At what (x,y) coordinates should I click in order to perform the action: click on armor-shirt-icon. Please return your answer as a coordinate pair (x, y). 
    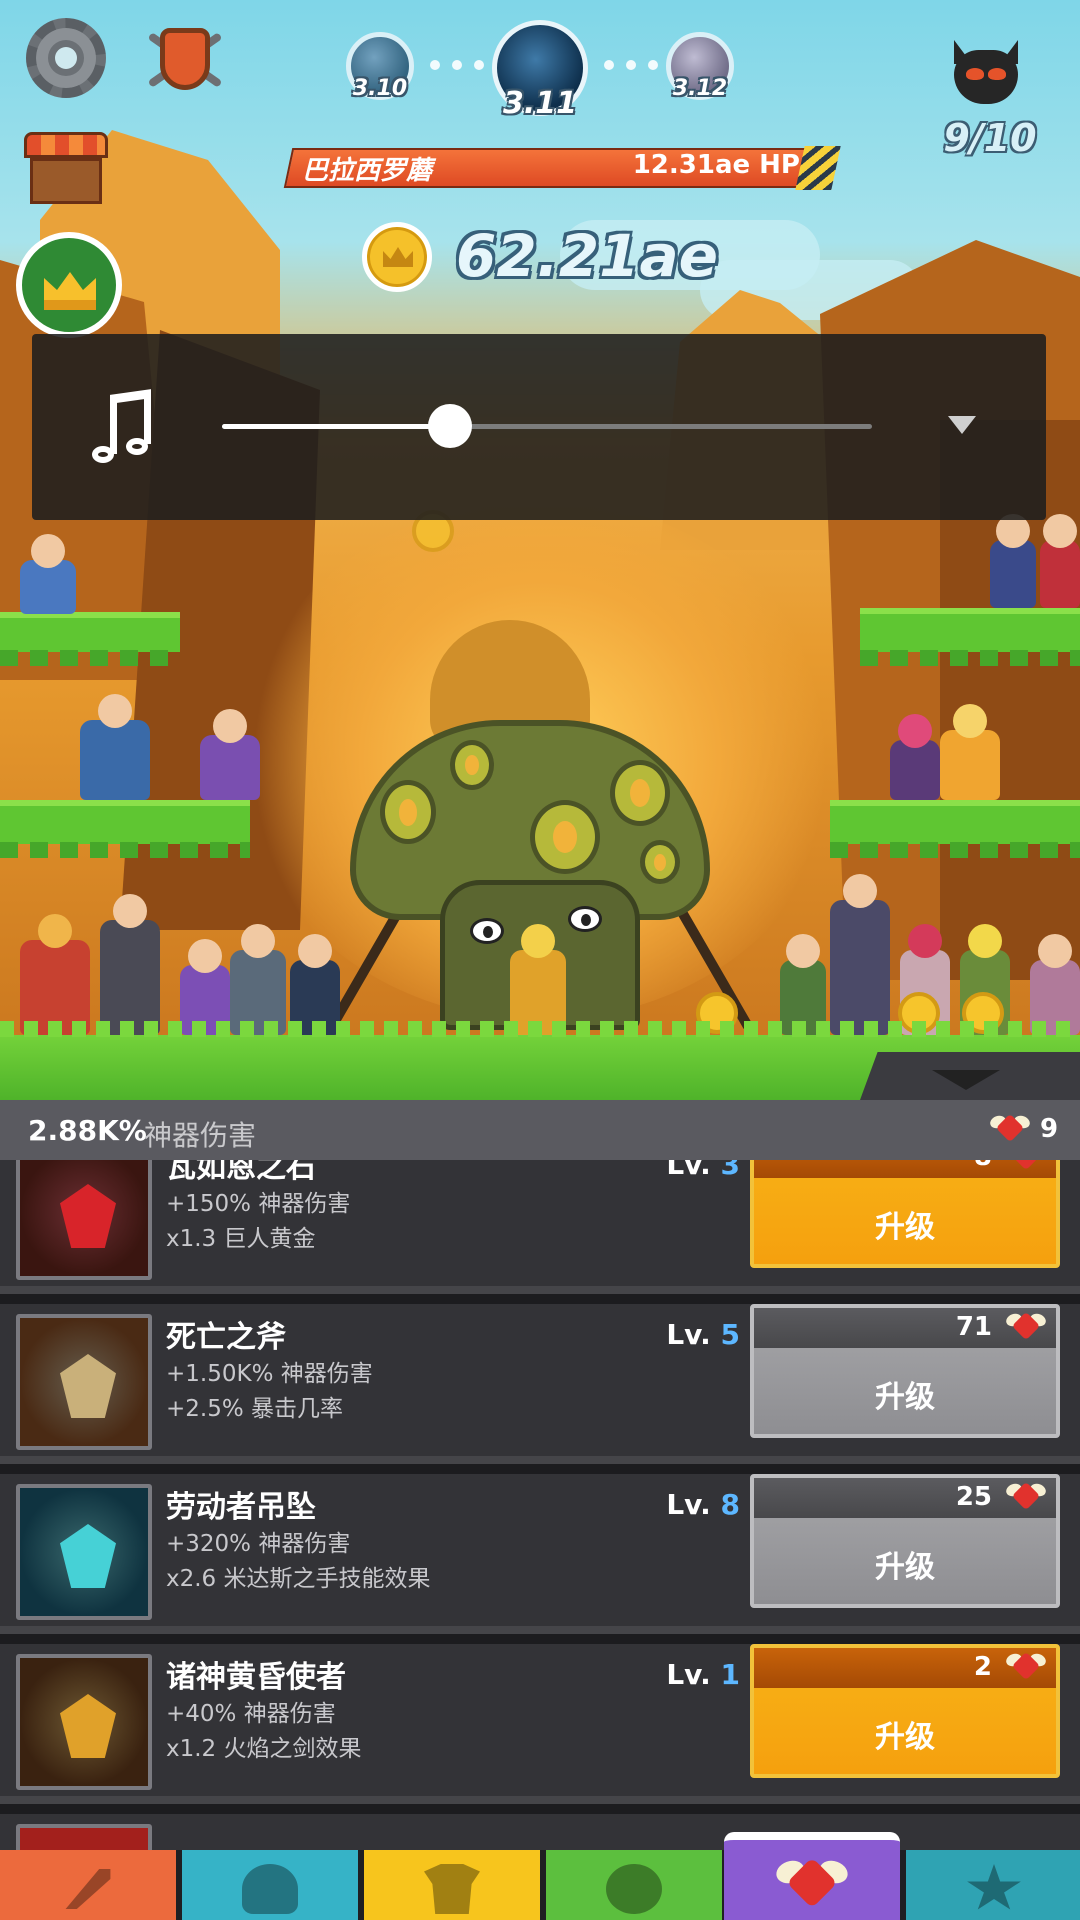
    Looking at the image, I should click on (452, 1889).